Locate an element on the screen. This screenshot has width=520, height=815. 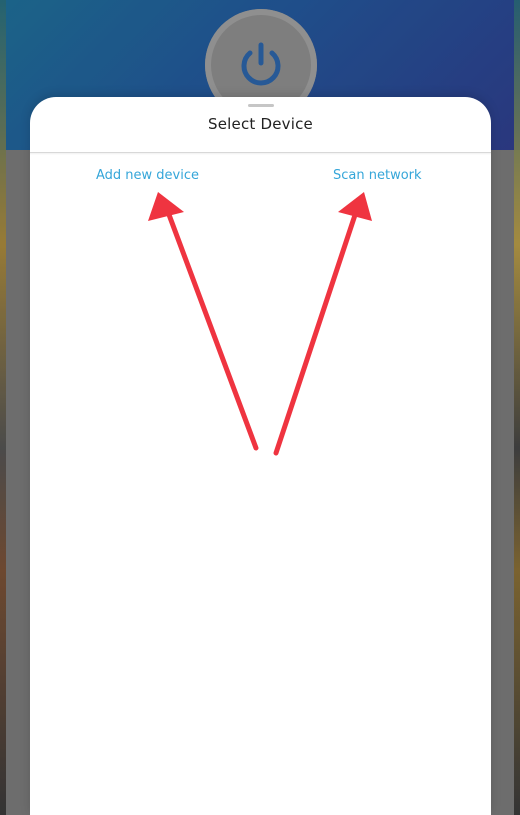
sheet-divider-shadow is located at coordinates (260, 154).